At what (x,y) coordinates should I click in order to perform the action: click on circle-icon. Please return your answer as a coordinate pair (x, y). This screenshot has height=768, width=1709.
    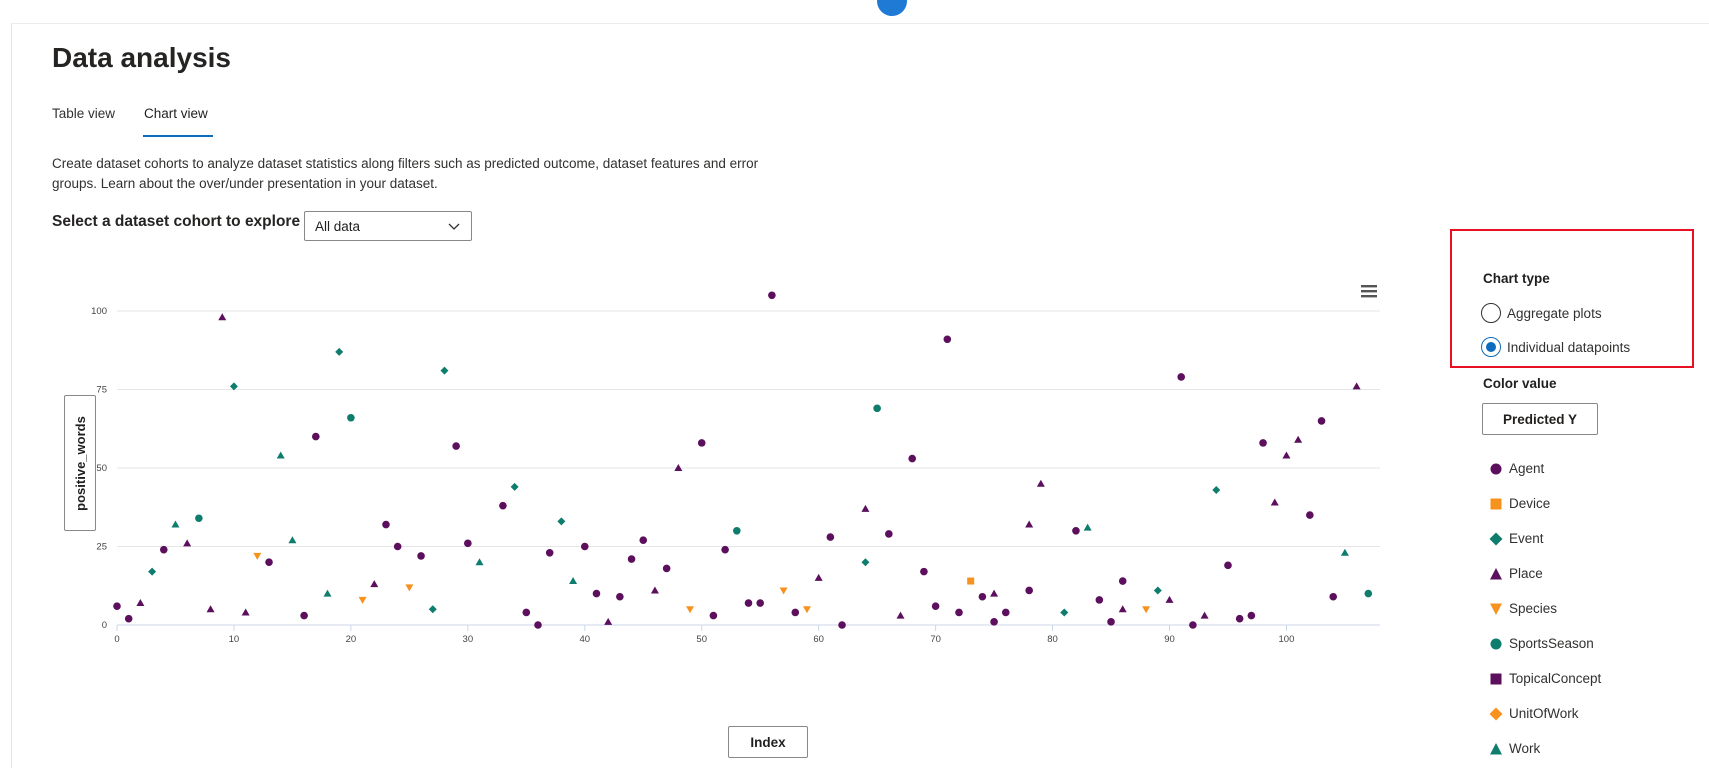
    Looking at the image, I should click on (1496, 643).